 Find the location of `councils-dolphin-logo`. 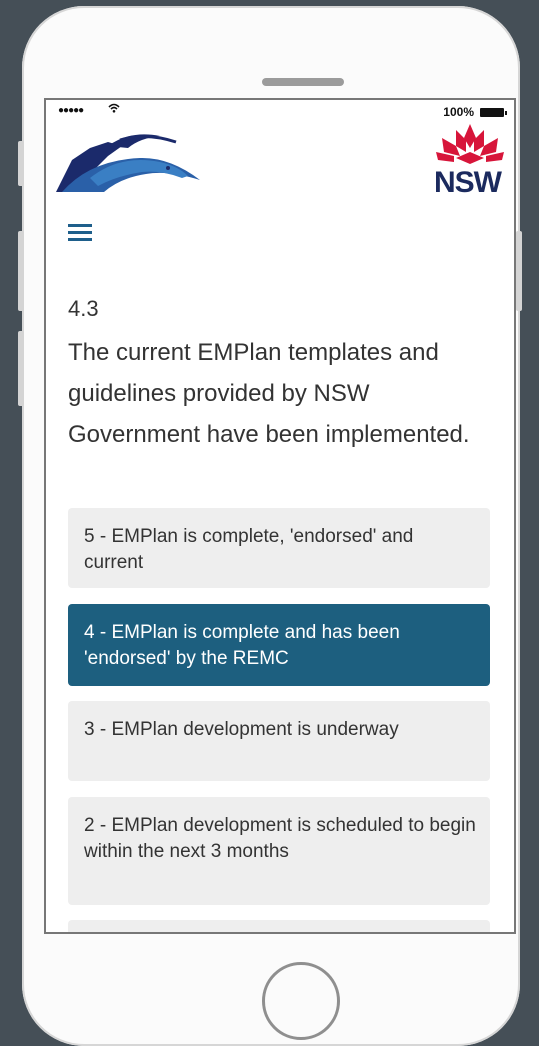

councils-dolphin-logo is located at coordinates (135, 160).